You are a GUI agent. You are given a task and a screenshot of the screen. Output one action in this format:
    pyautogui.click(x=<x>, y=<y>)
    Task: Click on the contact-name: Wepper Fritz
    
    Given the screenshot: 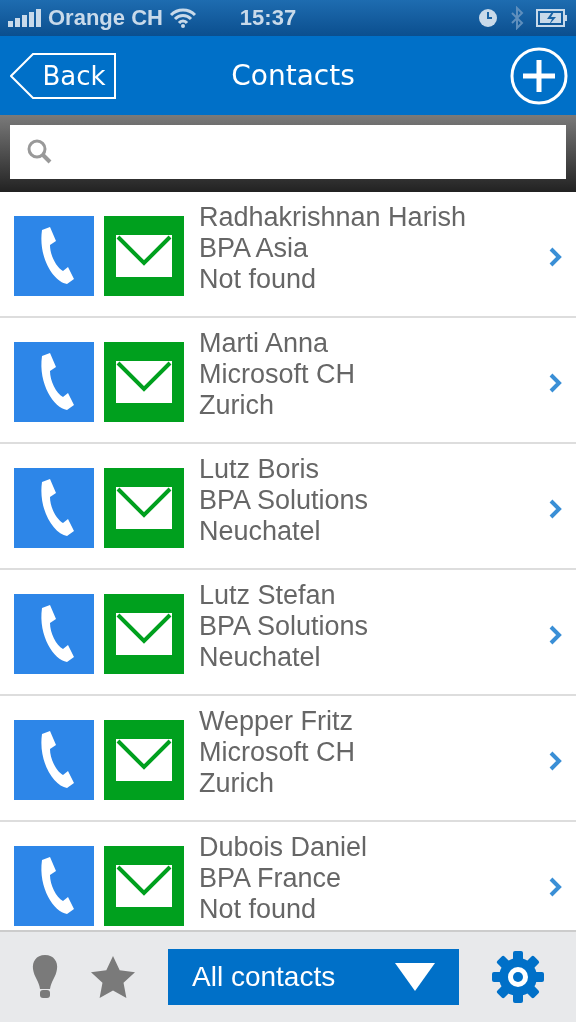 What is the action you would take?
    pyautogui.click(x=277, y=721)
    